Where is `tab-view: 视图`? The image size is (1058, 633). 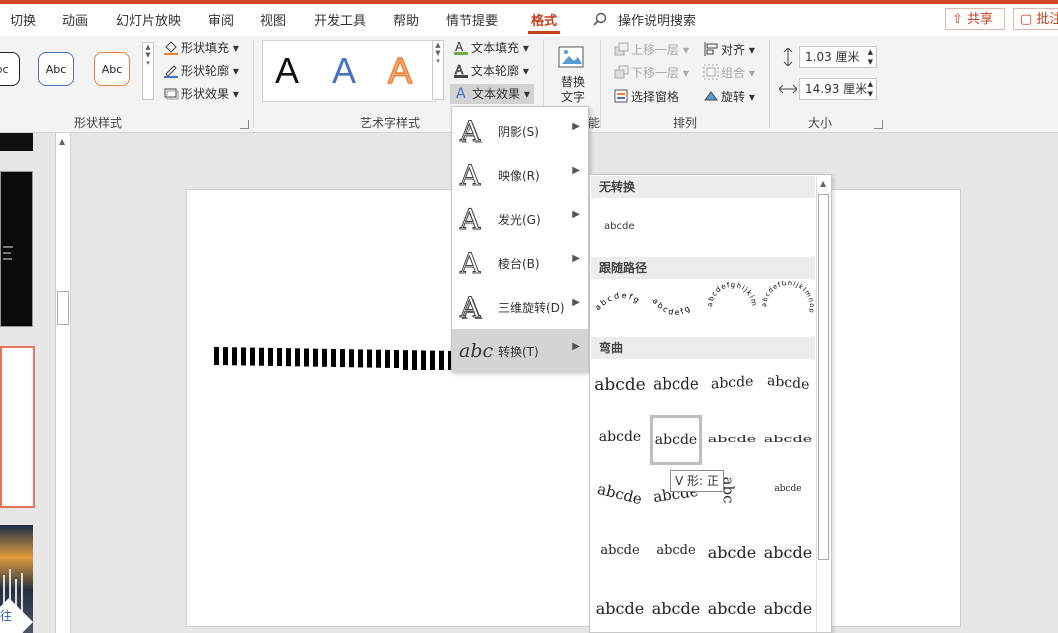 tab-view: 视图 is located at coordinates (273, 19).